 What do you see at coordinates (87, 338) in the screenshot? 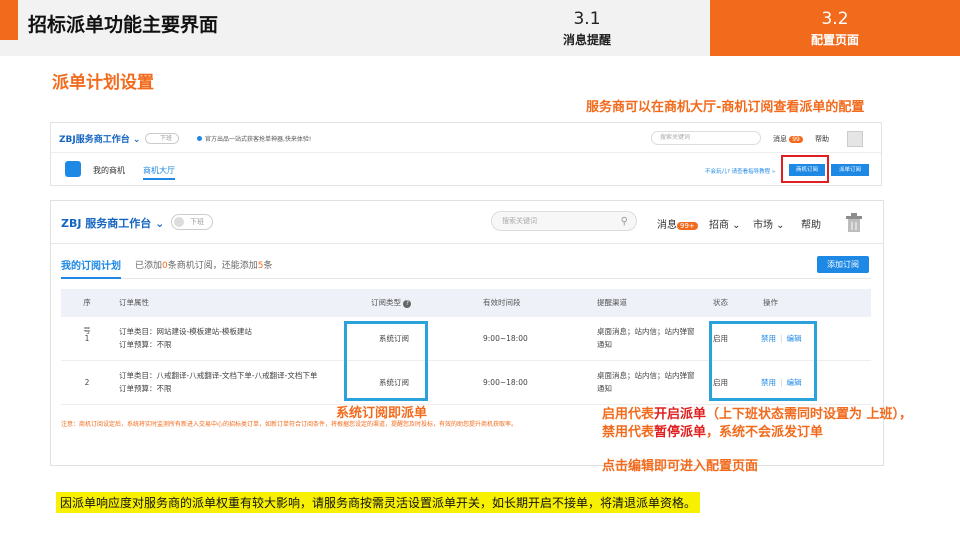
I see `row-no: 1` at bounding box center [87, 338].